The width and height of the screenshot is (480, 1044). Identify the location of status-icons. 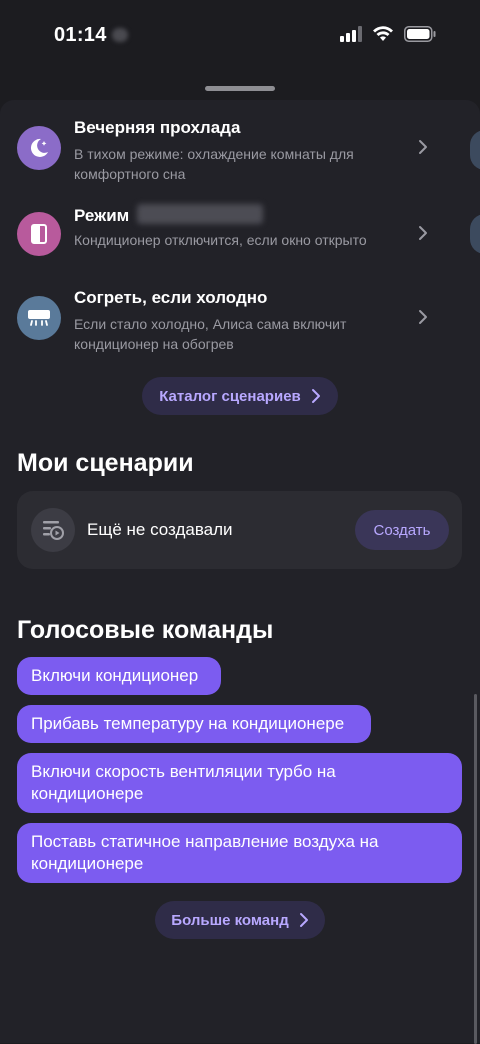
(388, 34).